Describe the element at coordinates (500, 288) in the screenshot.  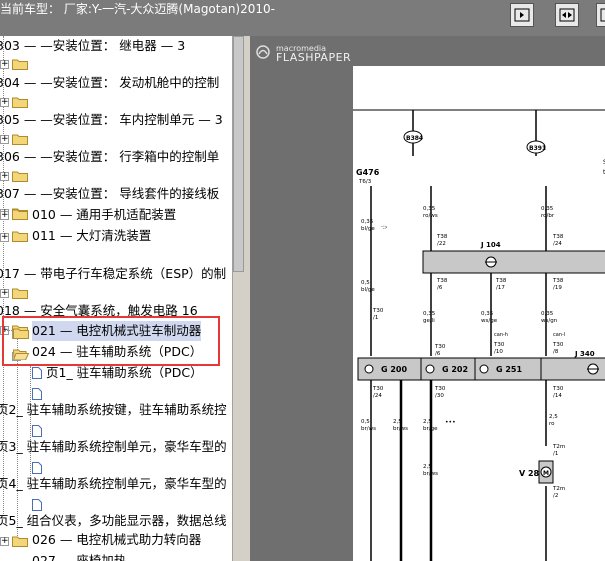
I see `pin-label: /17` at that location.